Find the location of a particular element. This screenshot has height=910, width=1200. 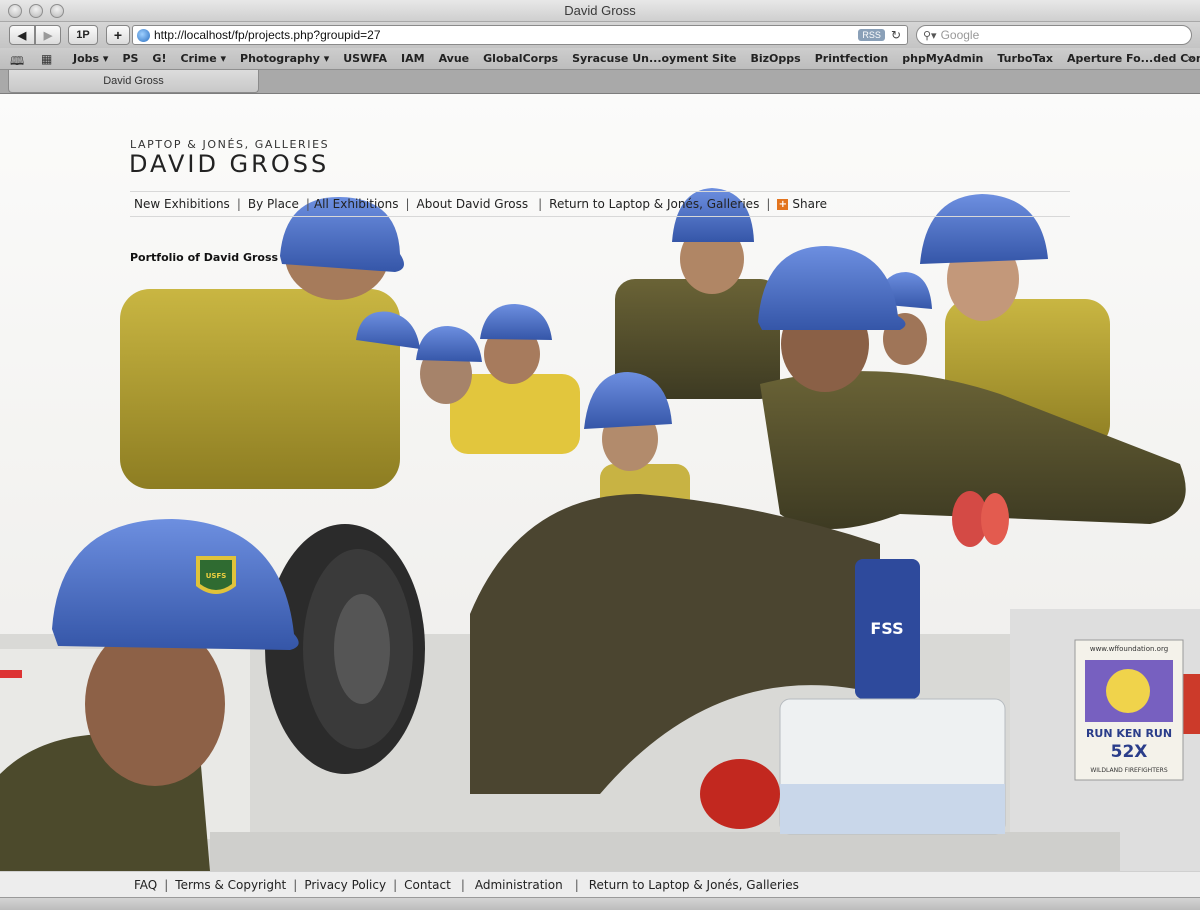

back-arrow-icon: ◀ is located at coordinates (22, 35).